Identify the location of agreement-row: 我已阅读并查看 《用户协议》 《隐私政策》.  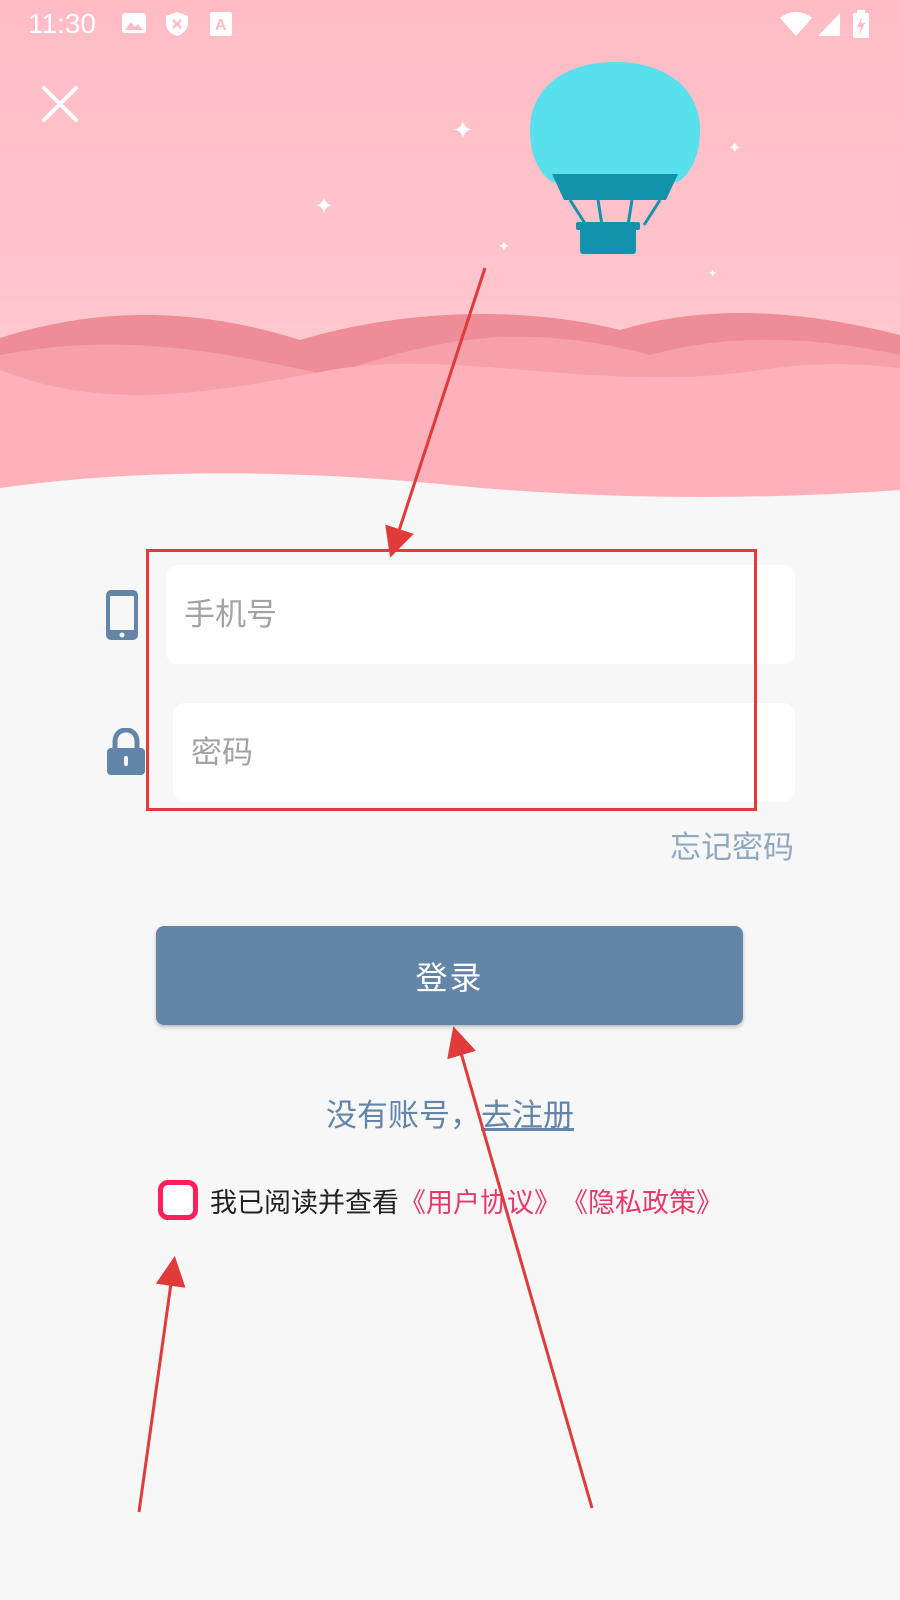
(440, 1200).